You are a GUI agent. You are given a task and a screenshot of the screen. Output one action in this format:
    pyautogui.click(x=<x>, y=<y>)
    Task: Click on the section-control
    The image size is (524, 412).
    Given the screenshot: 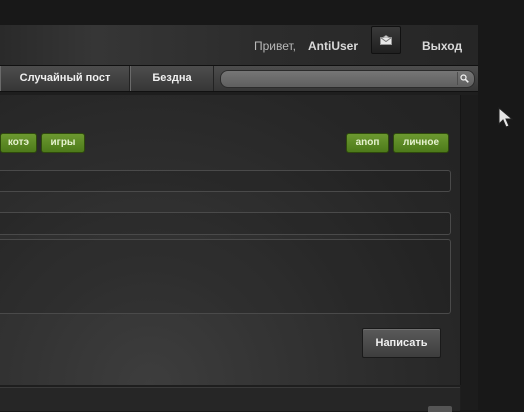 What is the action you would take?
    pyautogui.click(x=440, y=409)
    